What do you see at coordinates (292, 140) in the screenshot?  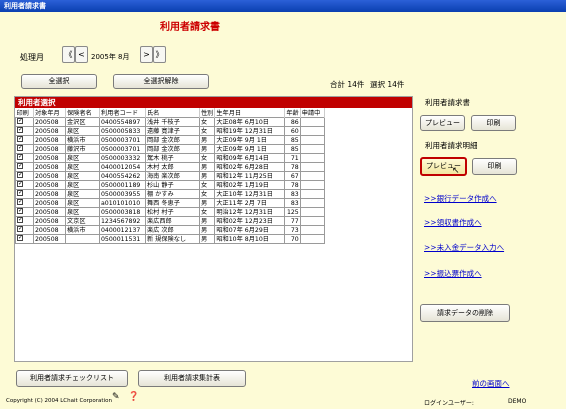 I see `row-age: 85` at bounding box center [292, 140].